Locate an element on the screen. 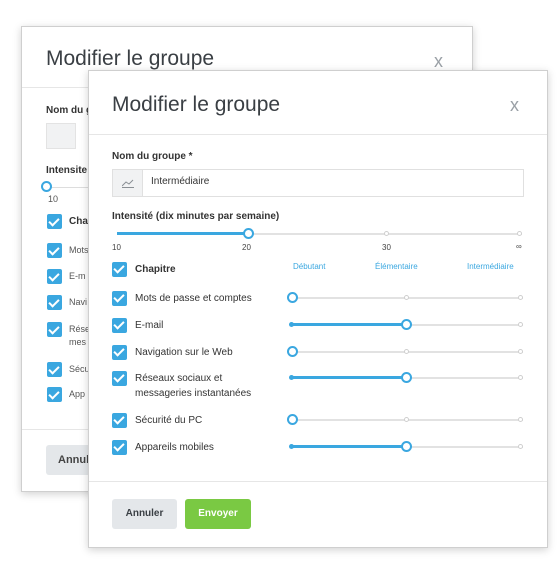 The width and height of the screenshot is (558, 561). chapter-label: Sécurité du PC is located at coordinates (169, 420).